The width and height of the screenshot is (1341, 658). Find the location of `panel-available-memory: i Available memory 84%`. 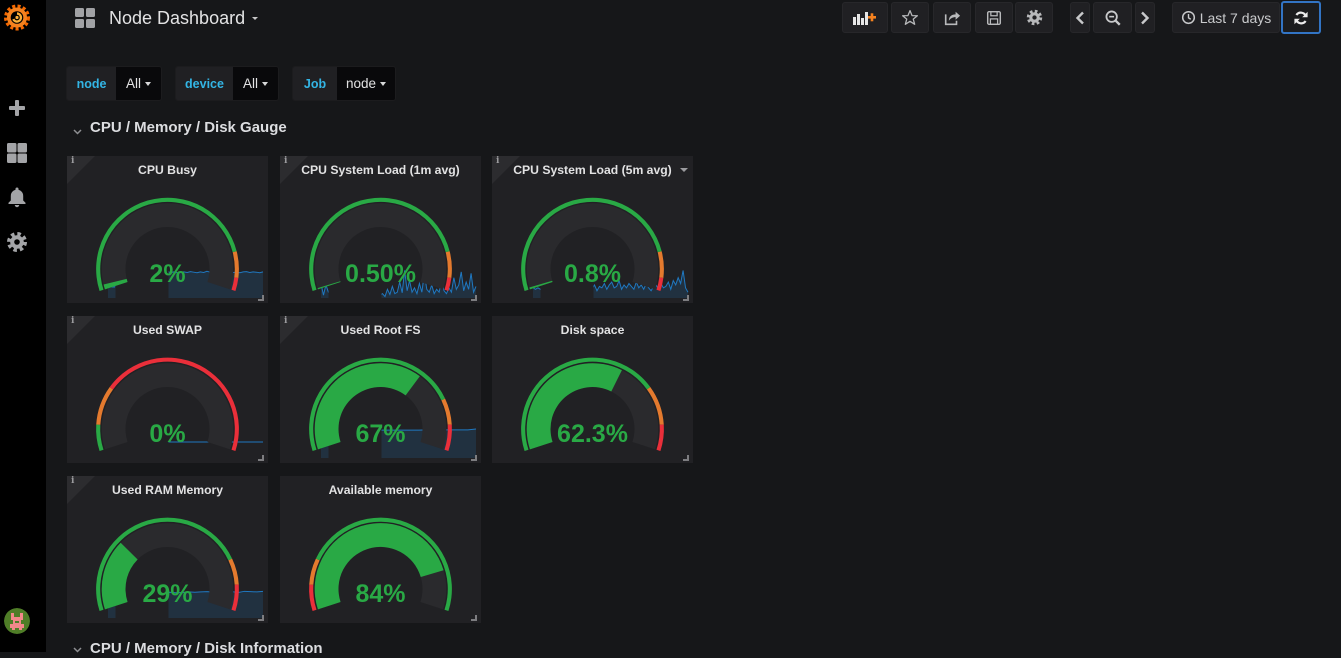

panel-available-memory: i Available memory 84% is located at coordinates (380, 549).